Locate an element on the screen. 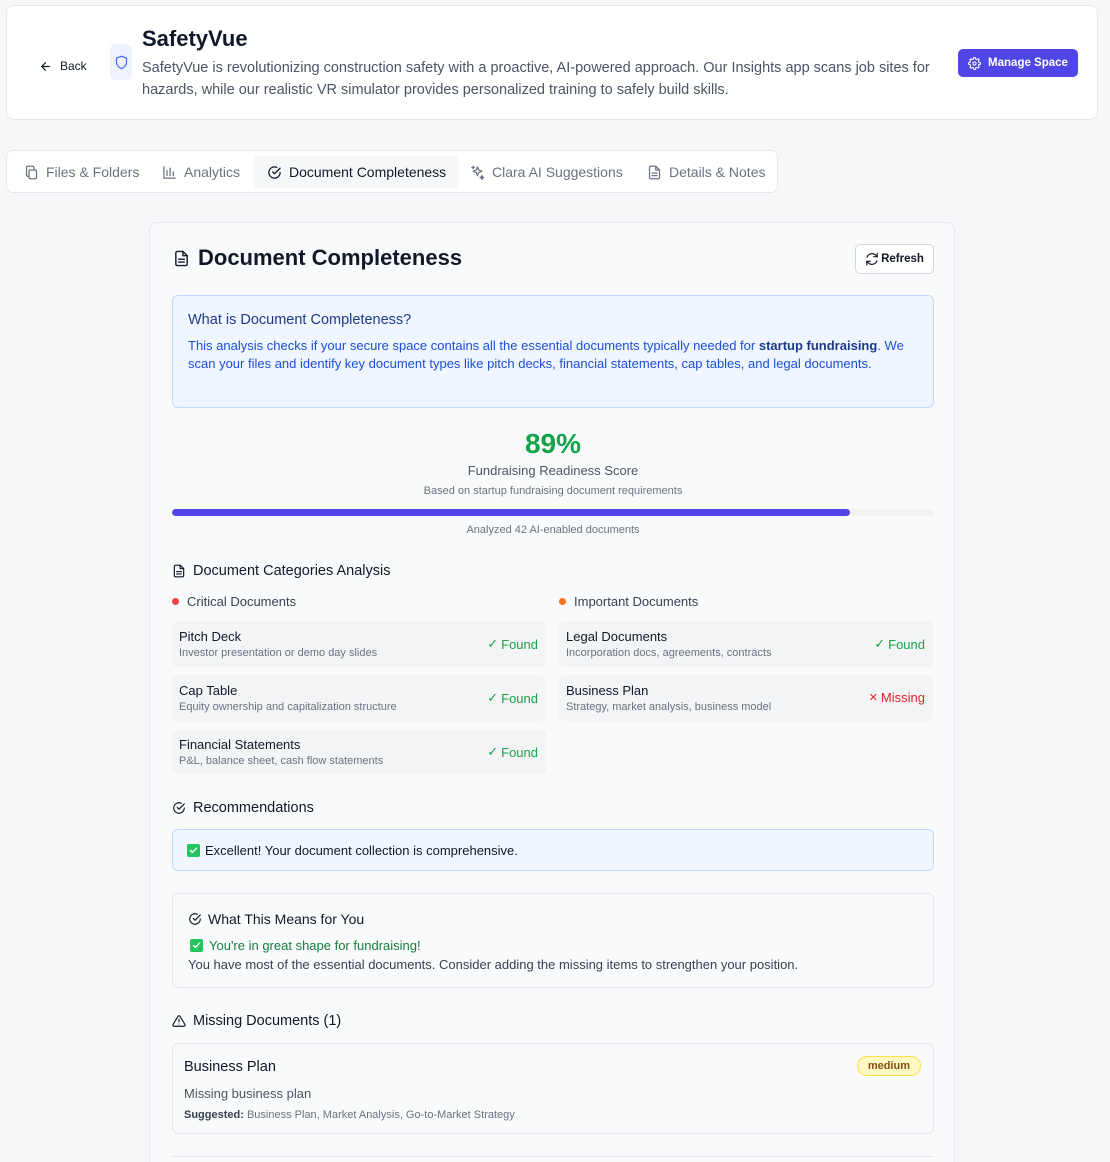 The width and height of the screenshot is (1110, 1162). orange-dot-icon is located at coordinates (562, 601).